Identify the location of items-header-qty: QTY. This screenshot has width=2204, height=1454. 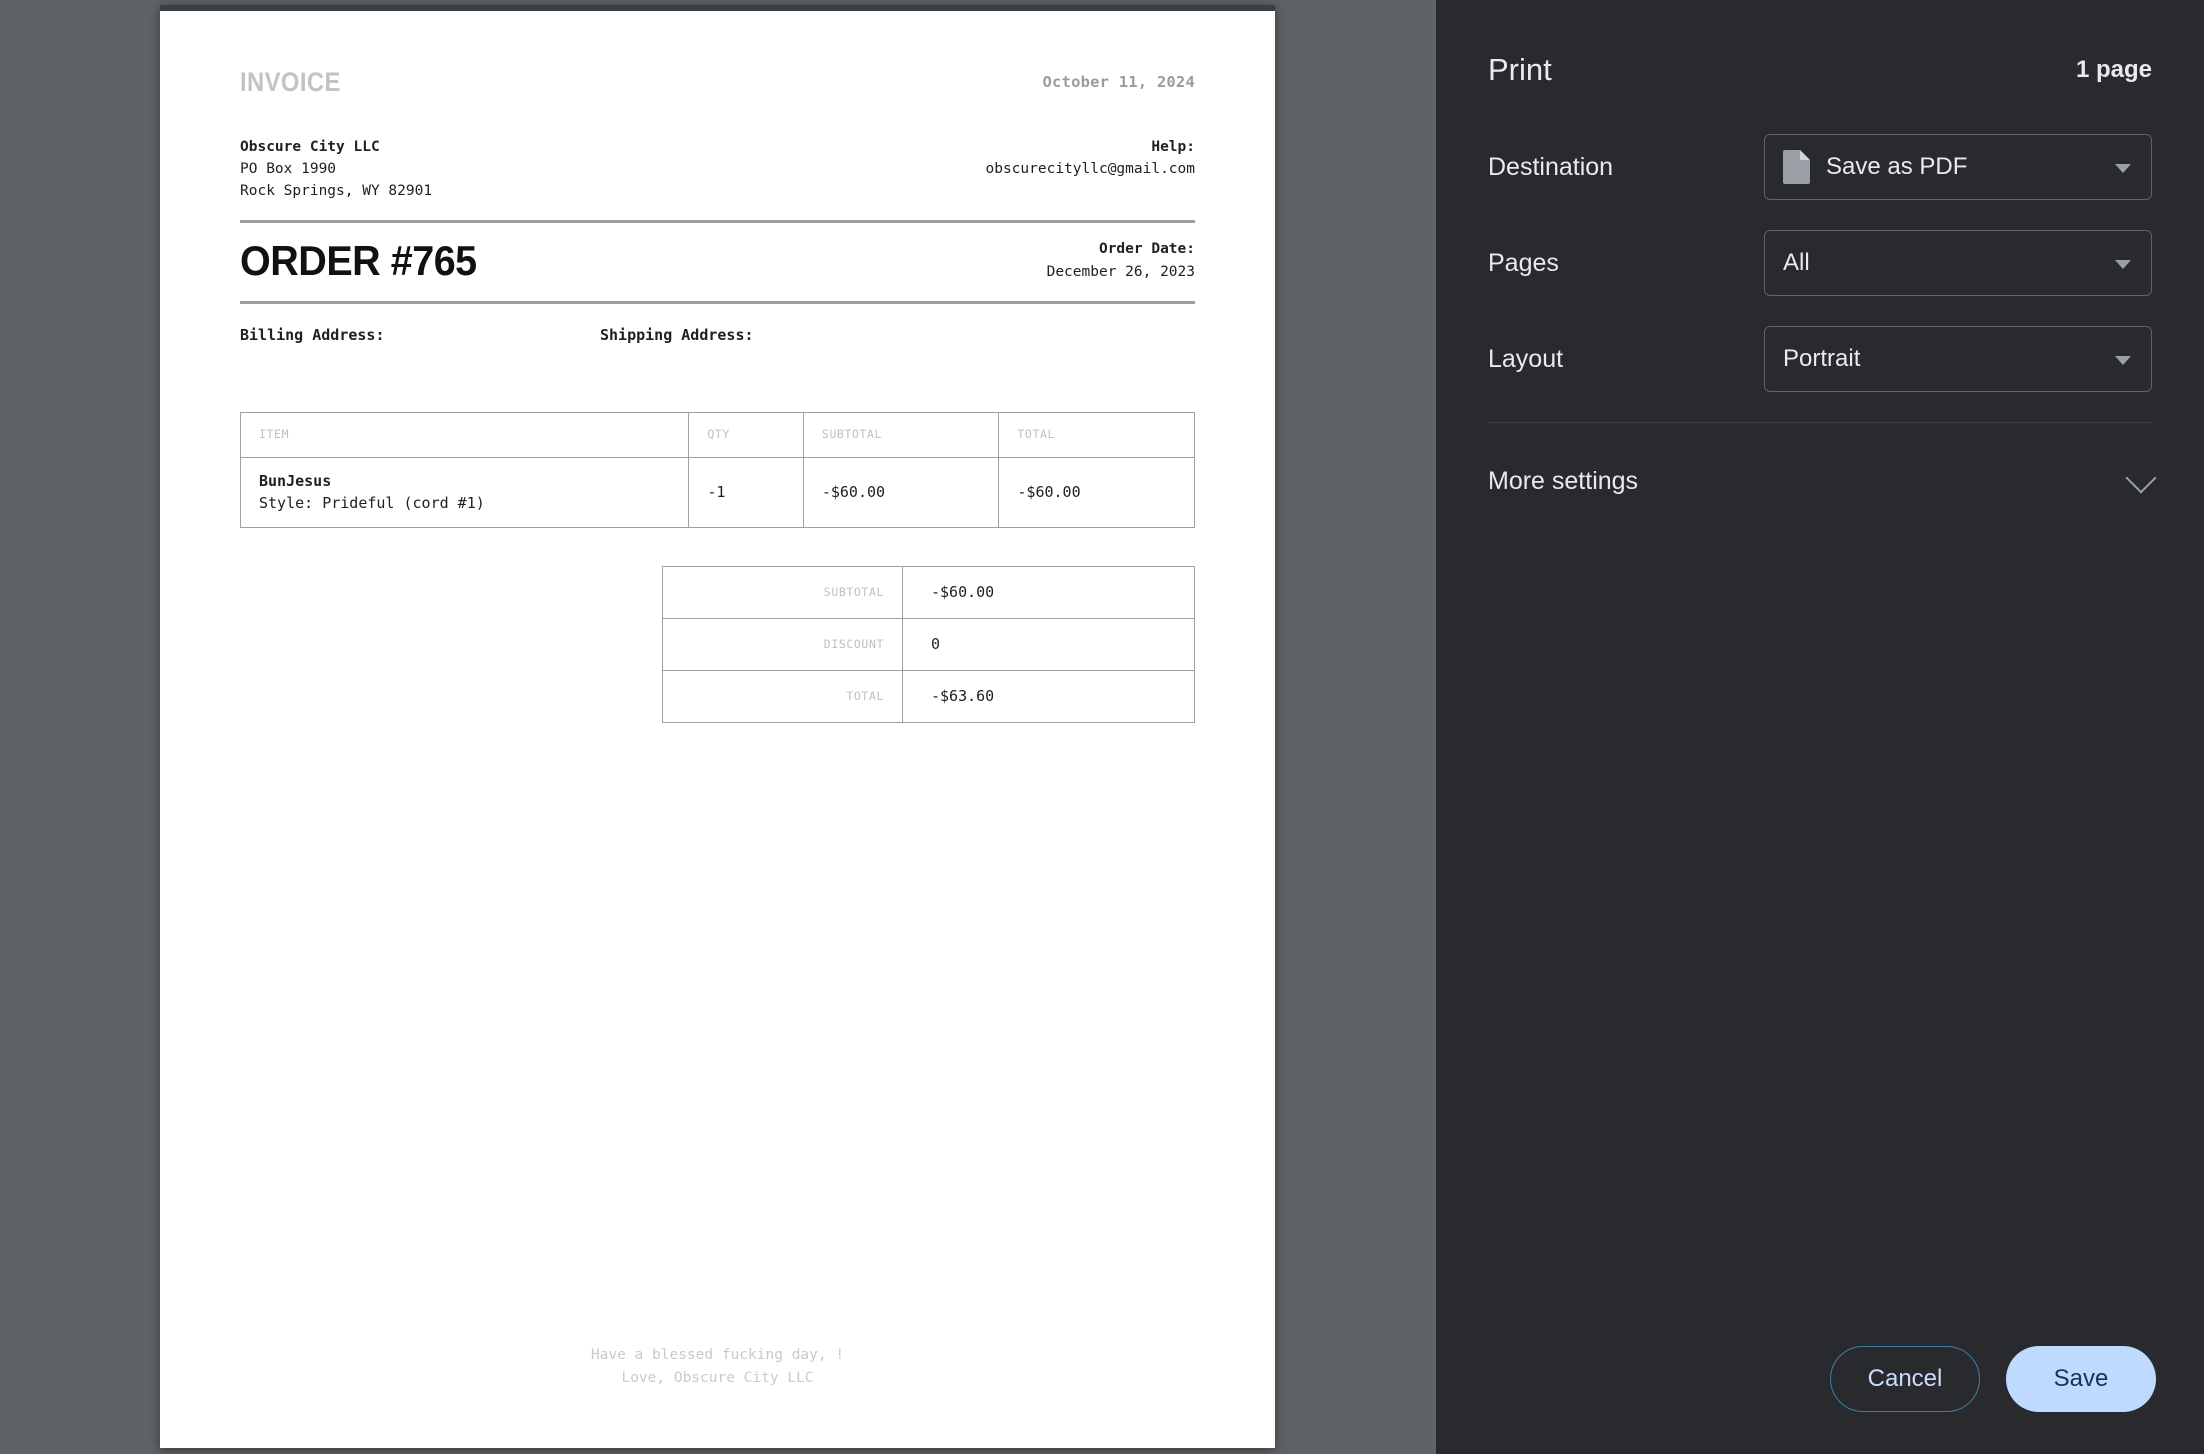
(746, 434).